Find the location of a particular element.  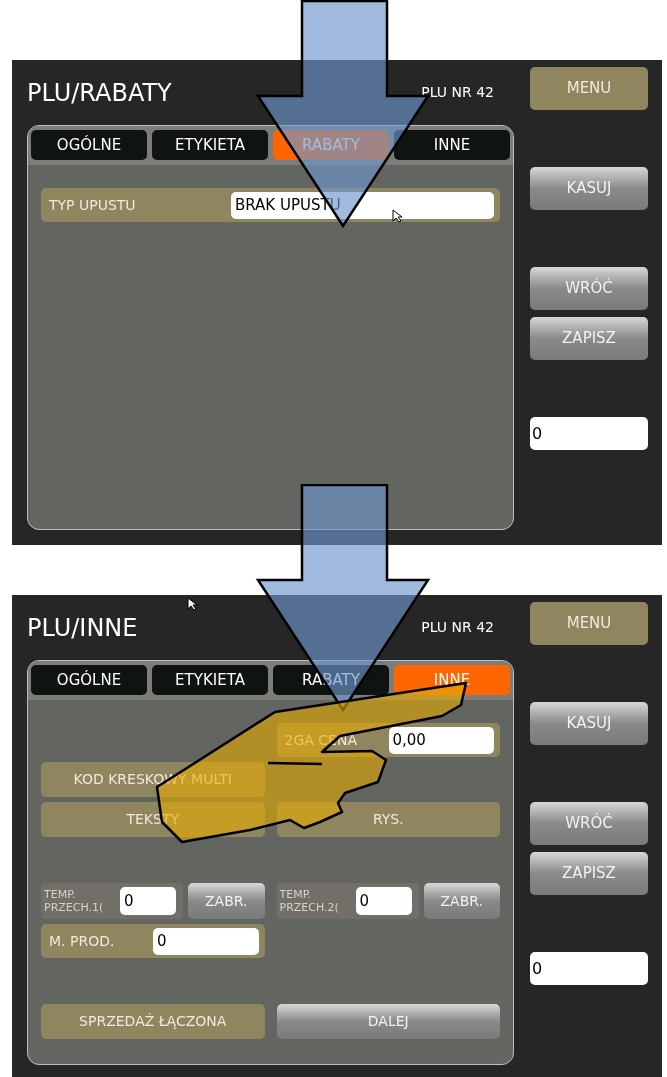

option-button: RYS. is located at coordinates (388, 819).